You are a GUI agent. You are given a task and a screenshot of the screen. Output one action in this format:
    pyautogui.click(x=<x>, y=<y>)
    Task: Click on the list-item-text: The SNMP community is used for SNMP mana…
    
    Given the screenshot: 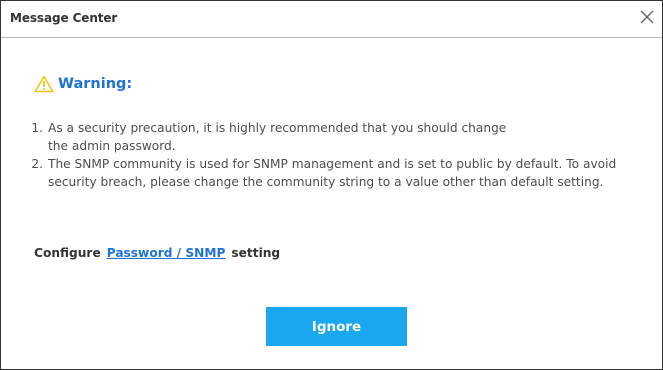 What is the action you would take?
    pyautogui.click(x=332, y=173)
    